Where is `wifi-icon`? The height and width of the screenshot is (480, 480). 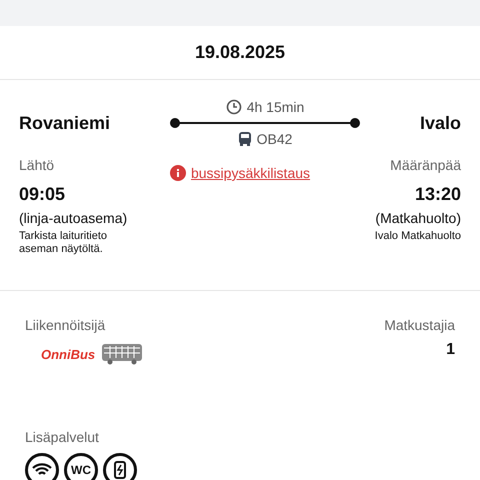 wifi-icon is located at coordinates (42, 466).